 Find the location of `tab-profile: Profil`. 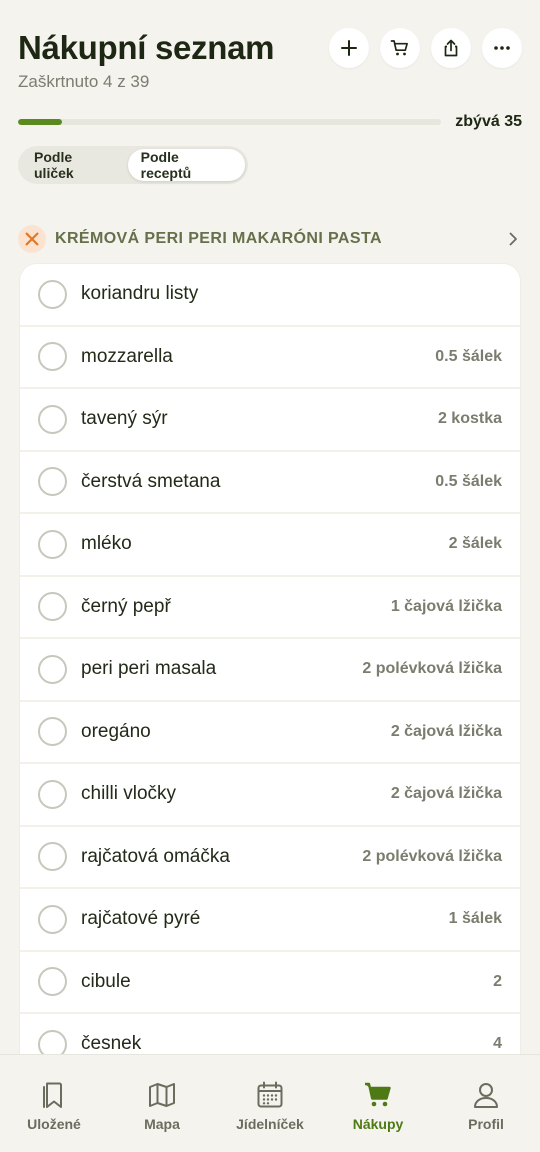

tab-profile: Profil is located at coordinates (486, 1105).